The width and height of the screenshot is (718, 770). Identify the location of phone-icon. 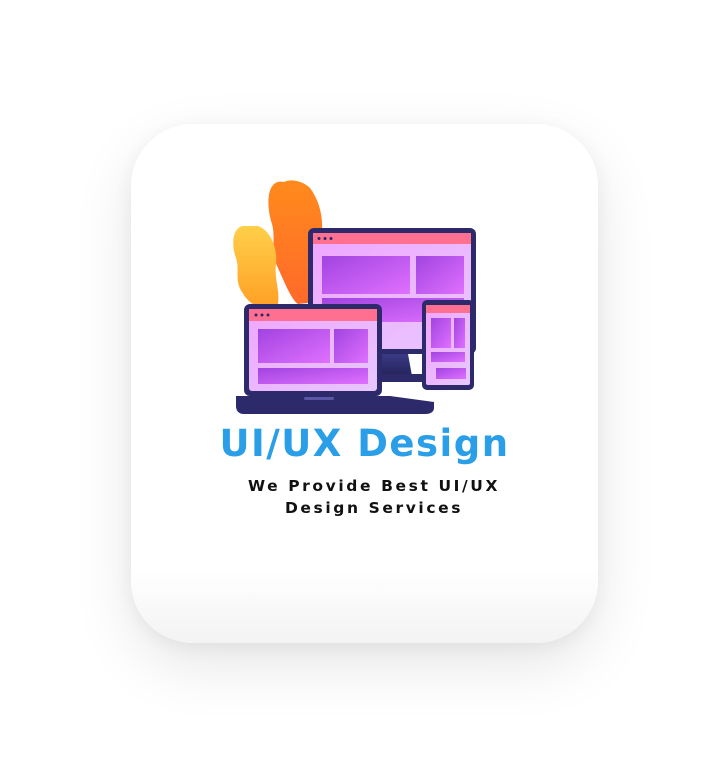
(448, 345).